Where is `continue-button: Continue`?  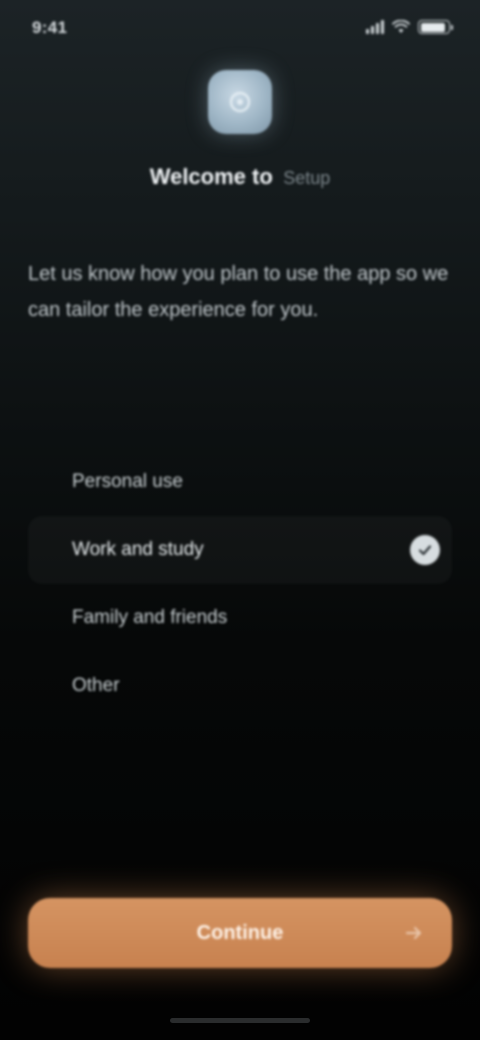 continue-button: Continue is located at coordinates (240, 933).